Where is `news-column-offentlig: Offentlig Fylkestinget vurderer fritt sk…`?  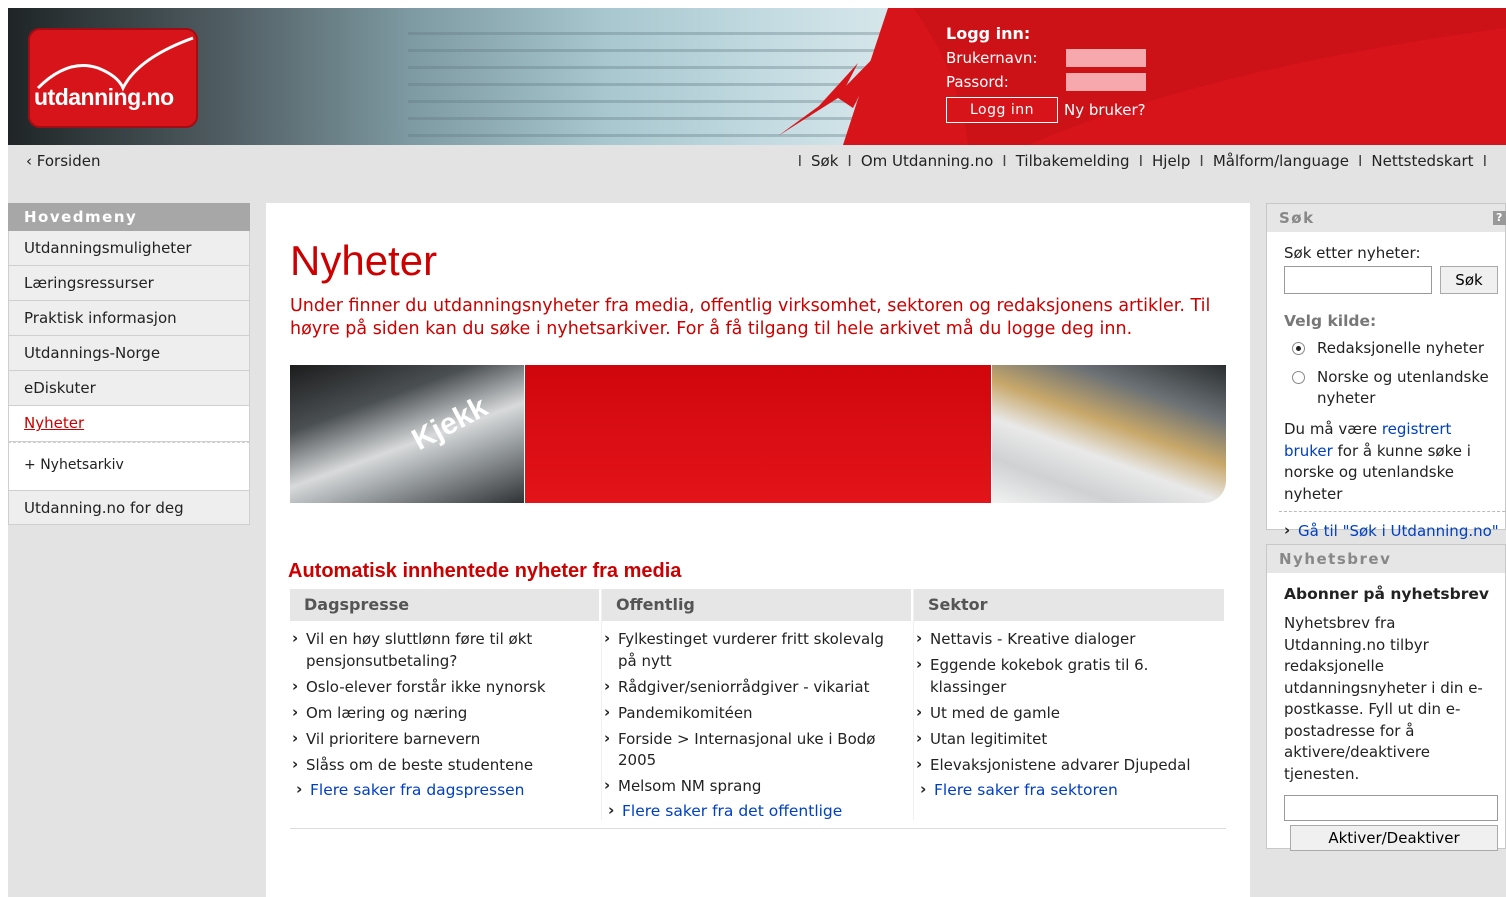
news-column-offentlig: Offentlig Fylkestinget vurderer fritt sk… is located at coordinates (758, 704).